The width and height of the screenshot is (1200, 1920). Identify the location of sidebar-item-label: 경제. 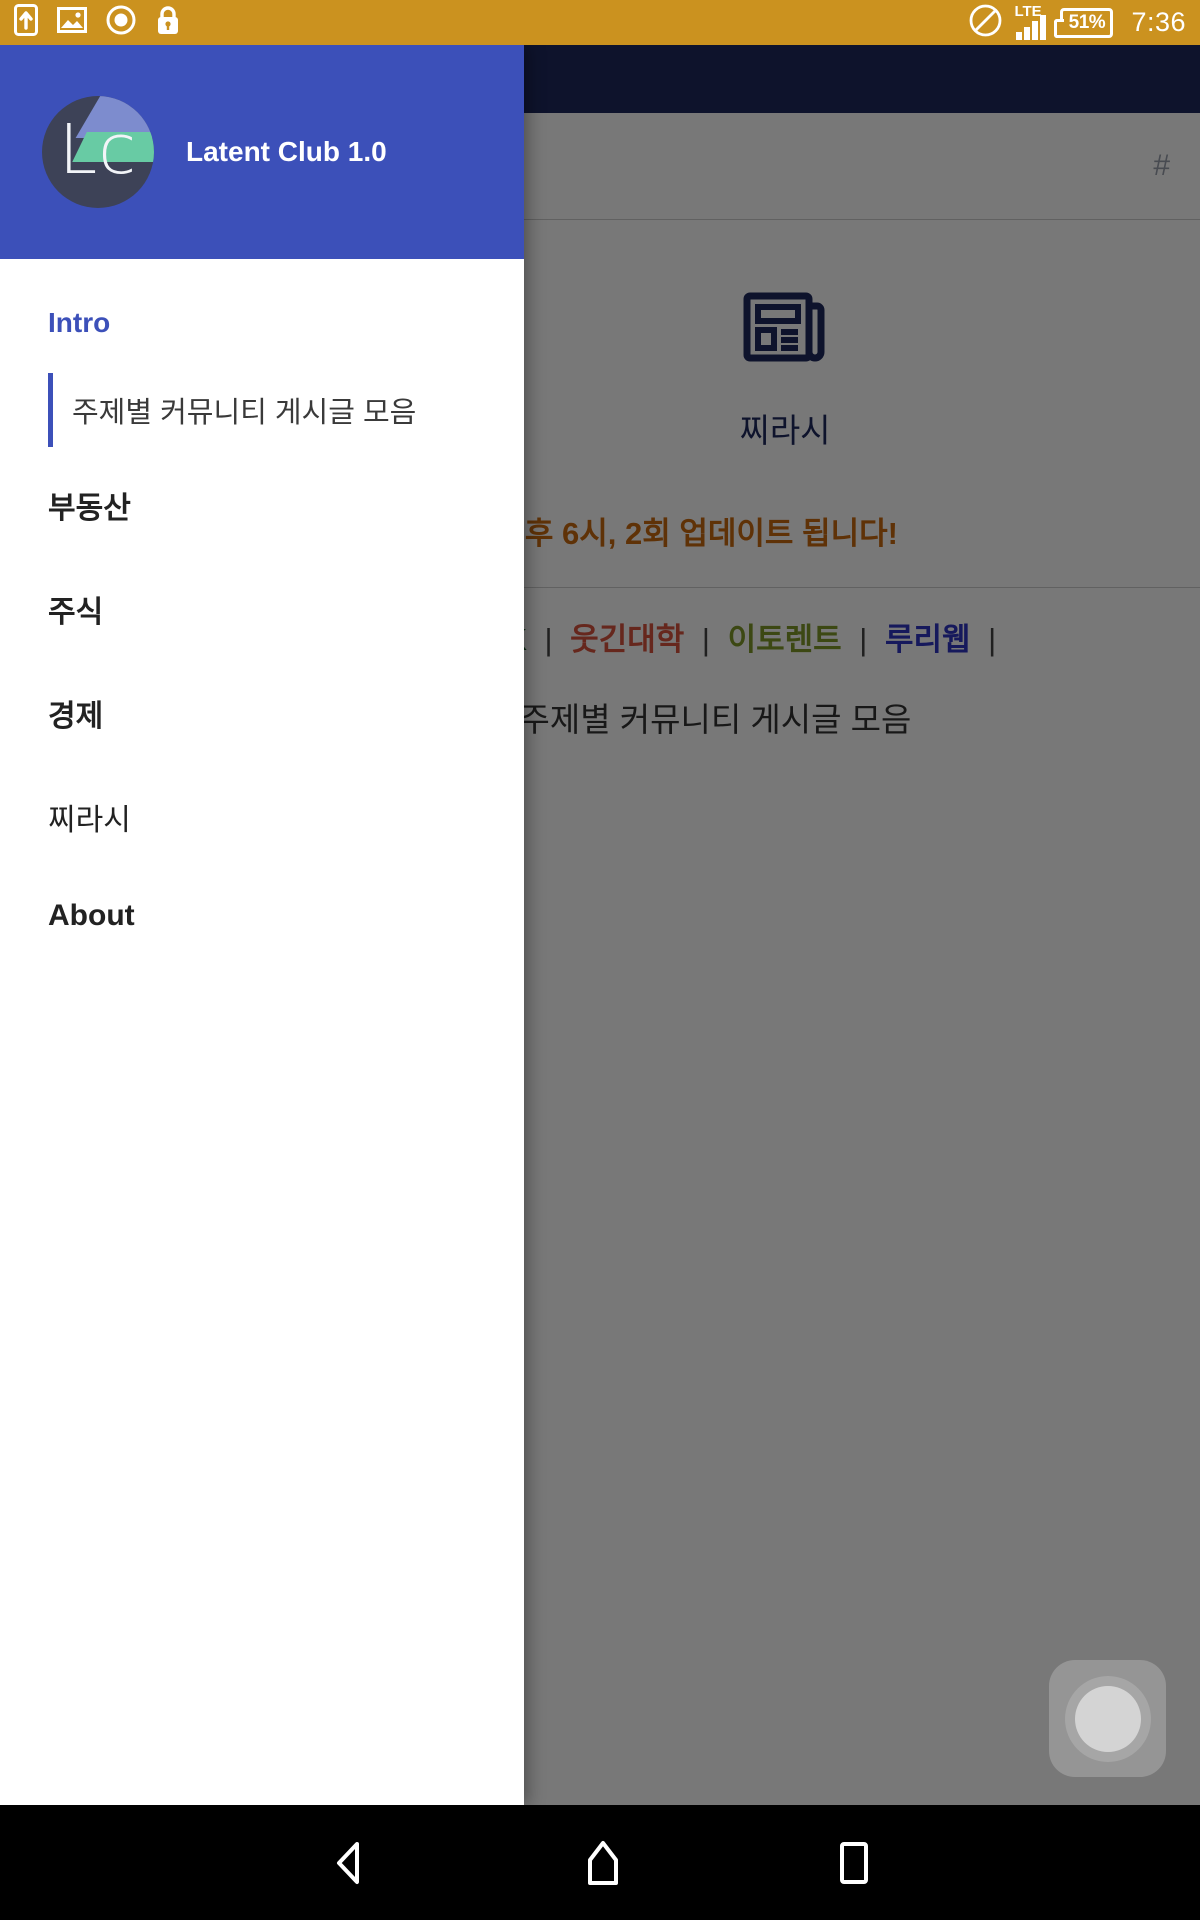
(76, 716).